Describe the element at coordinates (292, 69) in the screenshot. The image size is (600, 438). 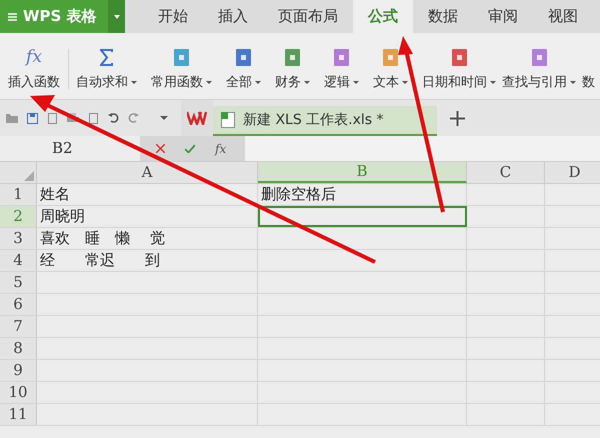
I see `ribbon-button: 财务` at that location.